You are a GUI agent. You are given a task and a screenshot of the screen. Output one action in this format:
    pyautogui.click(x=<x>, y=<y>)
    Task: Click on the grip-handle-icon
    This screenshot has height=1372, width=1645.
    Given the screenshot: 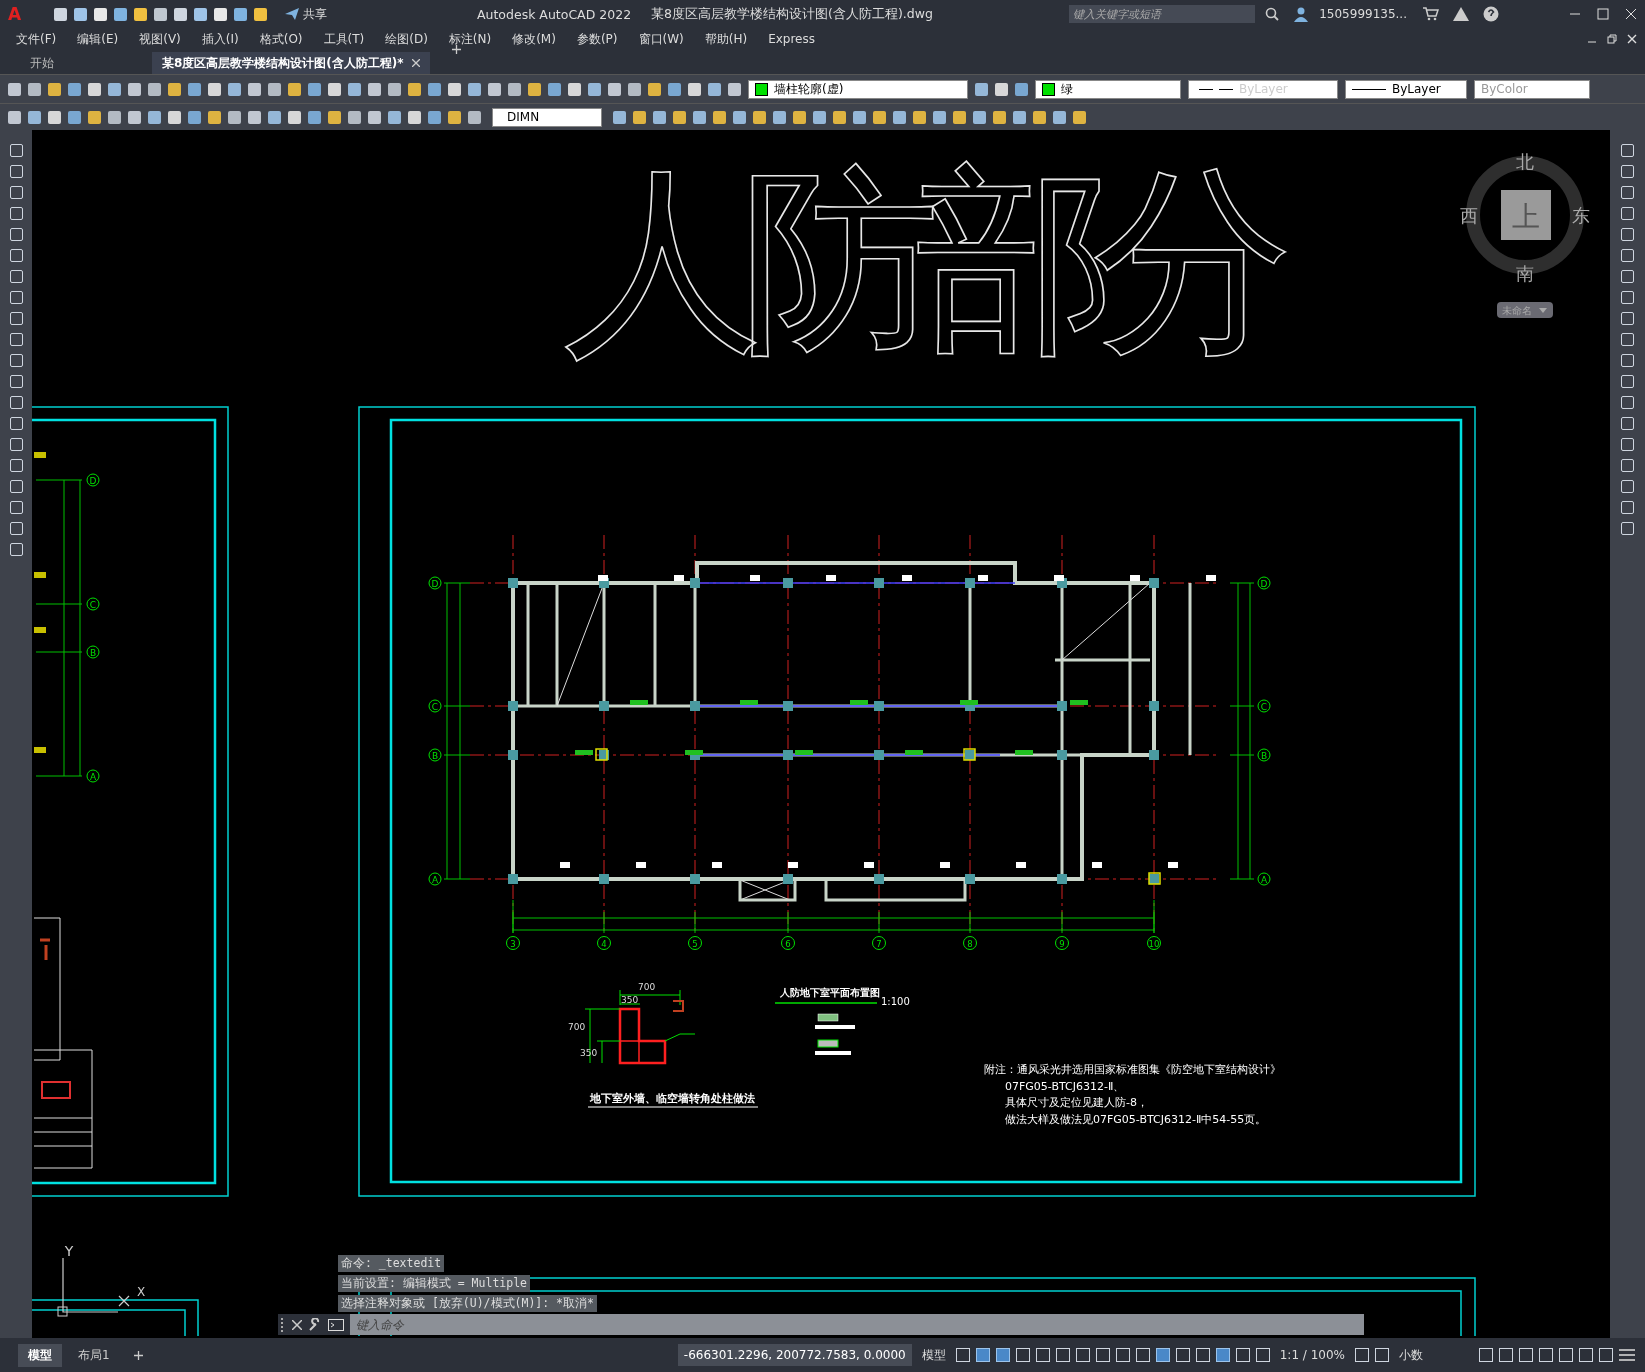 What is the action you would take?
    pyautogui.click(x=283, y=1324)
    